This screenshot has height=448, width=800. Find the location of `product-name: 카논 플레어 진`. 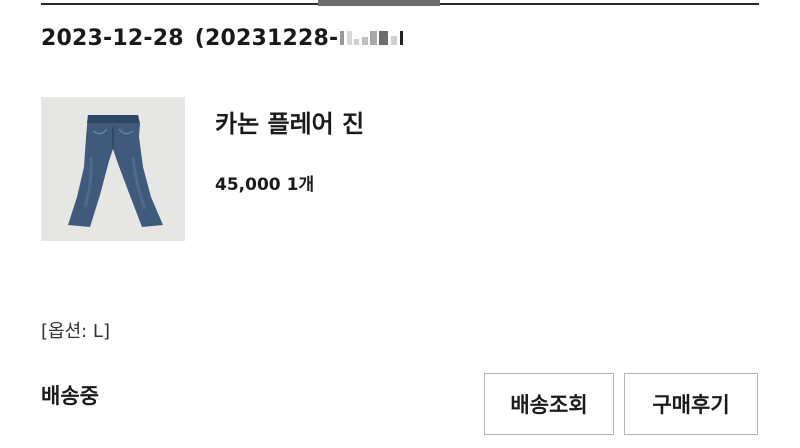

product-name: 카논 플레어 진 is located at coordinates (289, 121).